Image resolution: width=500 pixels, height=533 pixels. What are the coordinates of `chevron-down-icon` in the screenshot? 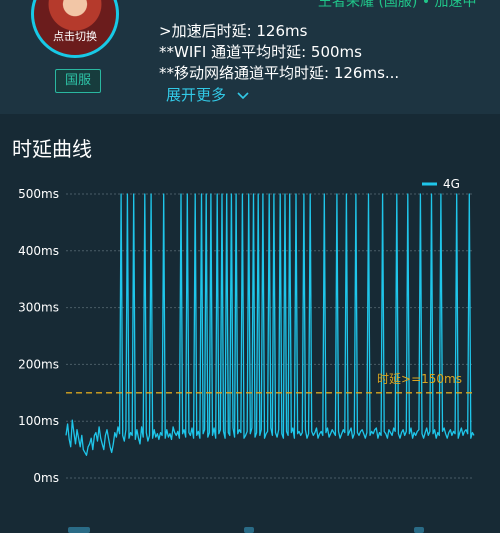 It's located at (243, 95).